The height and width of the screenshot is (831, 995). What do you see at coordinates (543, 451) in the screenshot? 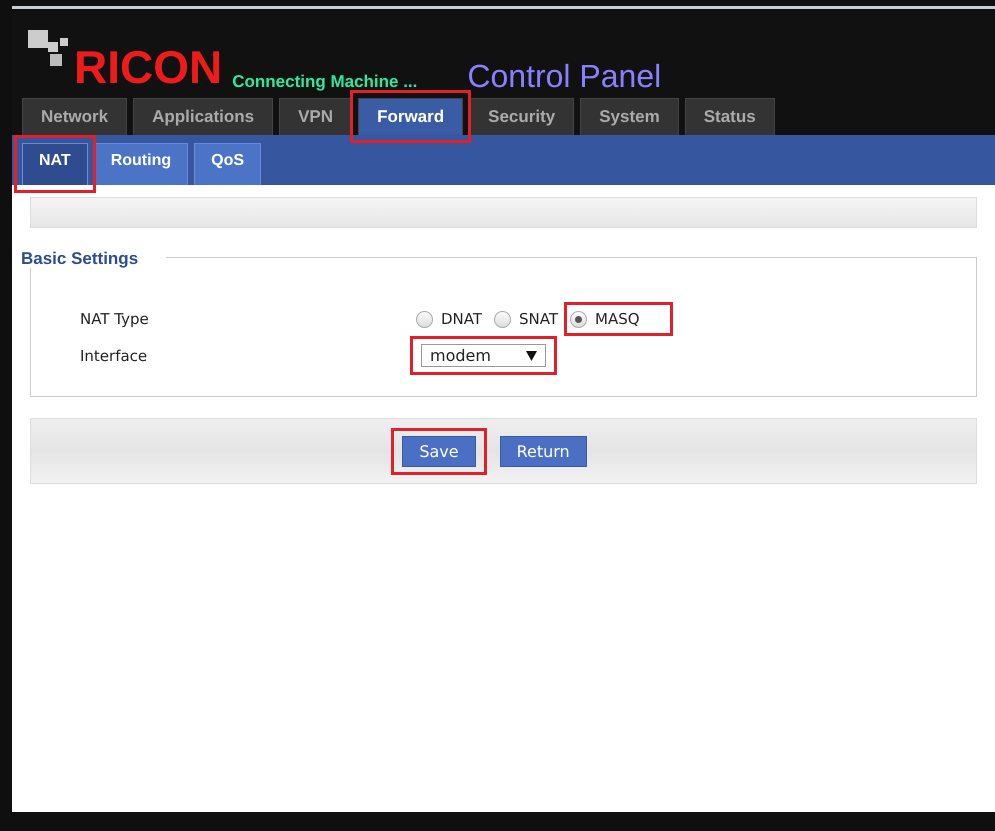
I see `action-button: Return` at bounding box center [543, 451].